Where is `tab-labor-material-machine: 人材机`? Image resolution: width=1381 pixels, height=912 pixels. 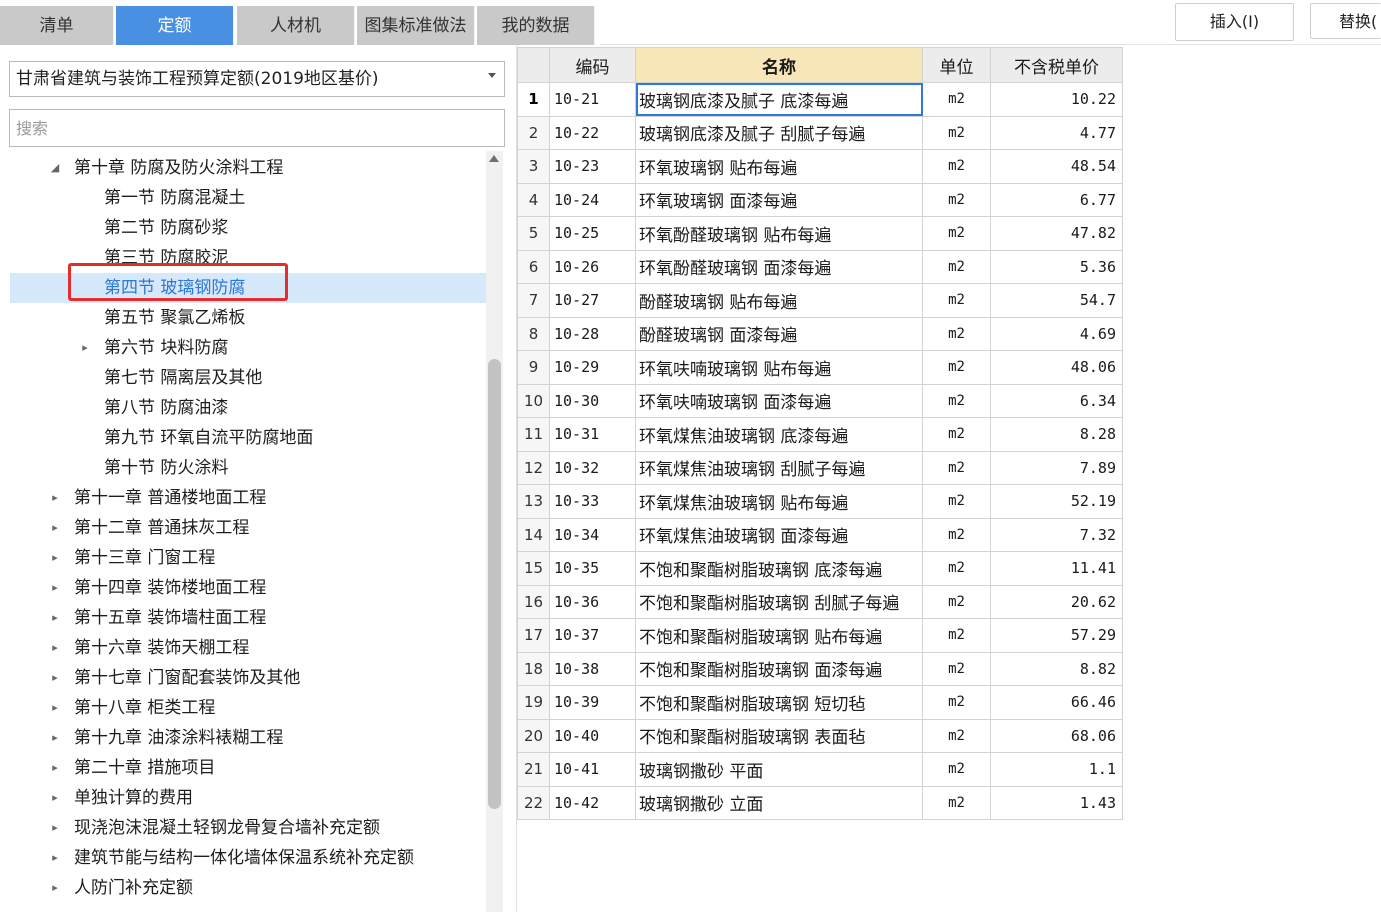 tab-labor-material-machine: 人材机 is located at coordinates (296, 25).